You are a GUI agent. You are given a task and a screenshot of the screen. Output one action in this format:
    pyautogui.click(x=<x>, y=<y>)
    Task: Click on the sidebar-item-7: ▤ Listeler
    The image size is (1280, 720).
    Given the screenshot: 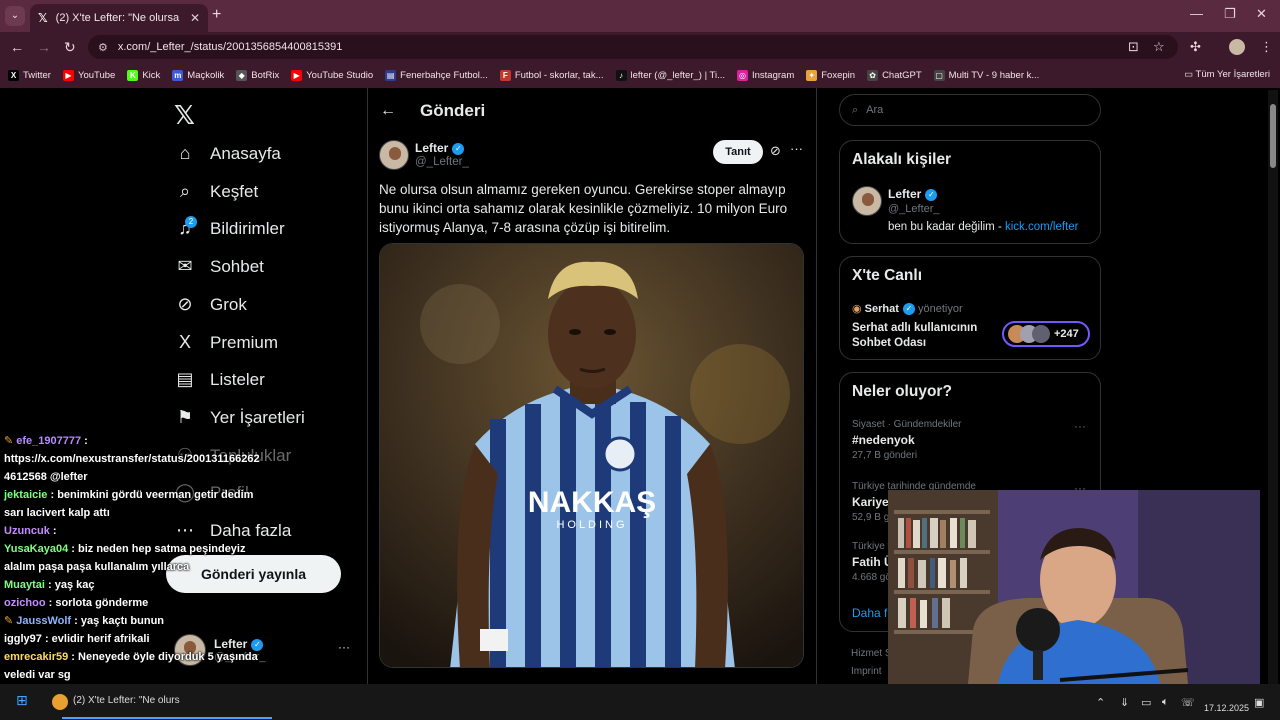 What is the action you would take?
    pyautogui.click(x=219, y=379)
    